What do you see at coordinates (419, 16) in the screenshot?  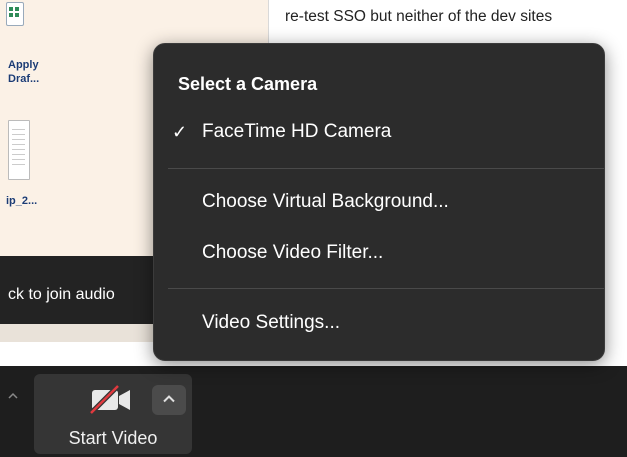 I see `document-text: re-test SSO but neither of the dev sites` at bounding box center [419, 16].